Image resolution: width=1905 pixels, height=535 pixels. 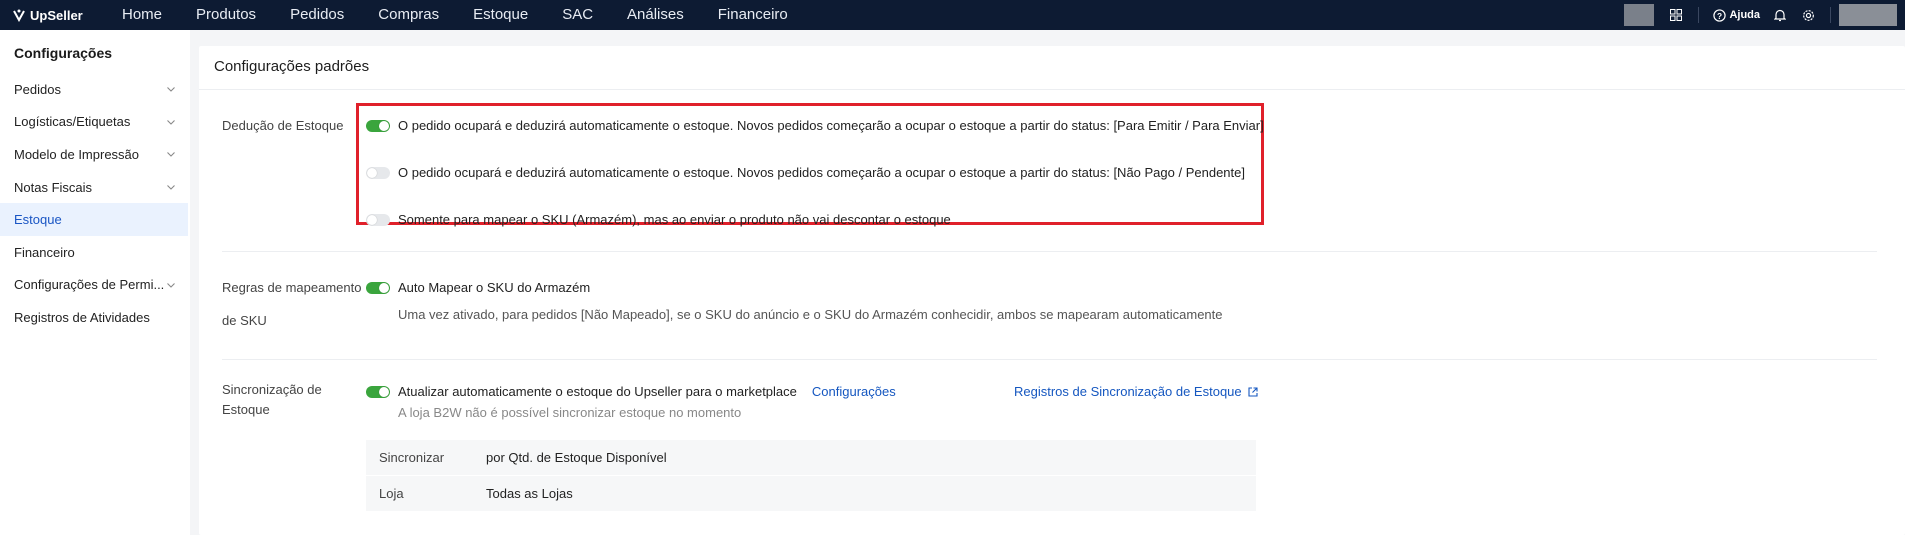 I want to click on nav-pedidos: Pedidos, so click(x=317, y=15).